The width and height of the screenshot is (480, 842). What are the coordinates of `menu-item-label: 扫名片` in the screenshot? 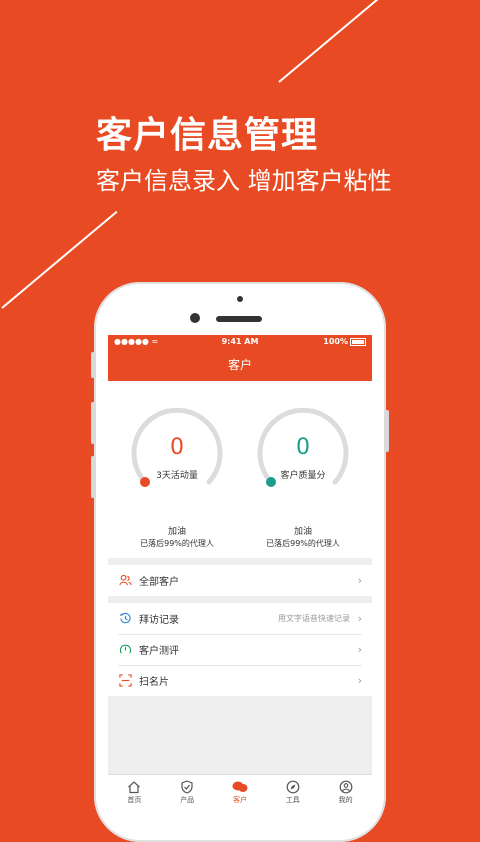 It's located at (154, 682).